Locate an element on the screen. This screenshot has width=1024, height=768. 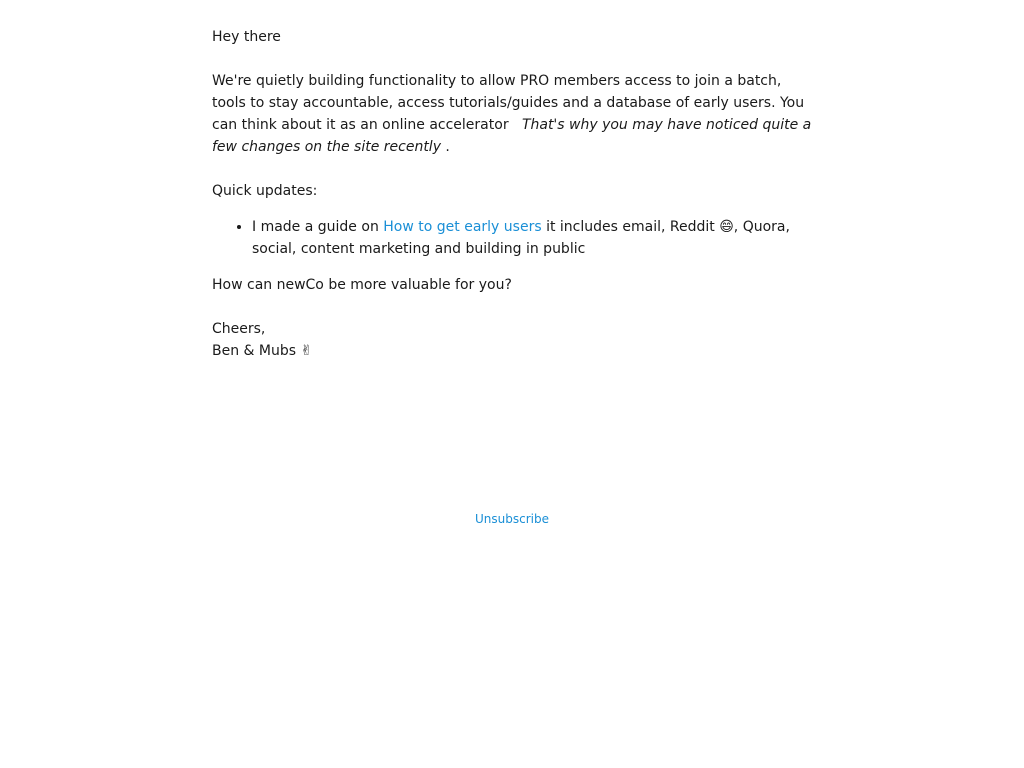
greeting: Hey there is located at coordinates (246, 37).